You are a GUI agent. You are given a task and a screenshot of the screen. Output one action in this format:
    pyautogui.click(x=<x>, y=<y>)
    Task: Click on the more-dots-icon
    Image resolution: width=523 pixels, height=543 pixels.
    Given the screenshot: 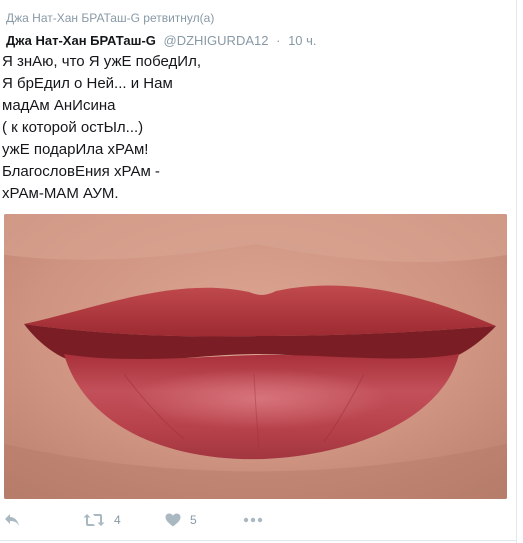 What is the action you would take?
    pyautogui.click(x=253, y=520)
    